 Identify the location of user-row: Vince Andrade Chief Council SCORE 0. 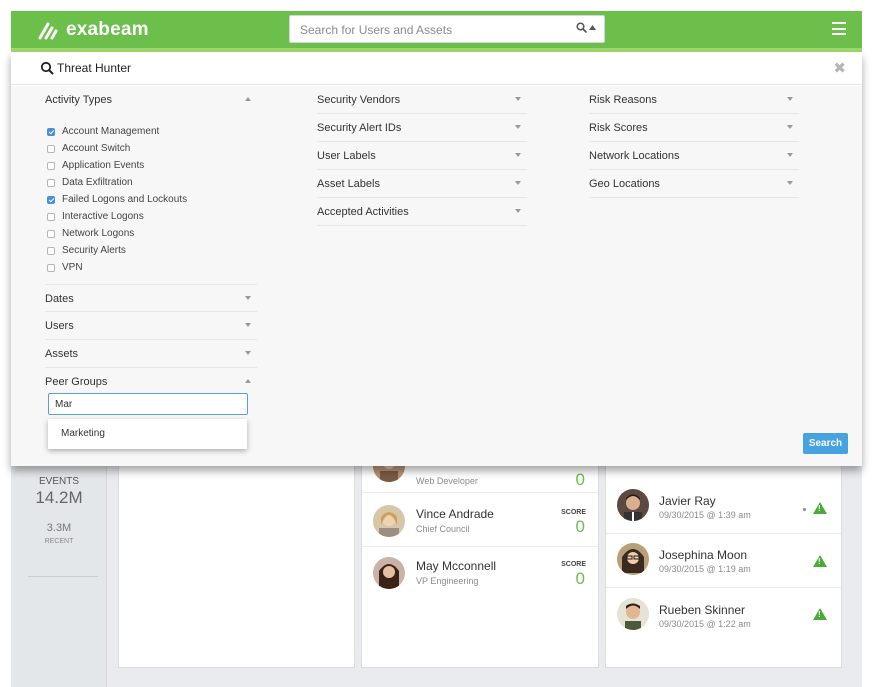
(480, 520).